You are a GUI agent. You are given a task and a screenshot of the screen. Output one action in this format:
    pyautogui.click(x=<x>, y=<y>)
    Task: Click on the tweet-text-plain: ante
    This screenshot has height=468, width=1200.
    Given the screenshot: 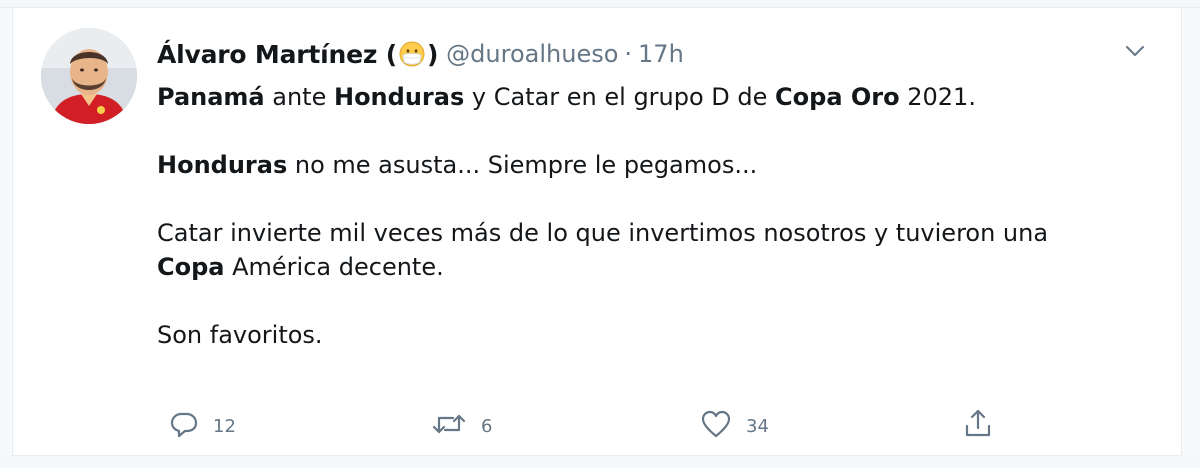 What is the action you would take?
    pyautogui.click(x=299, y=97)
    